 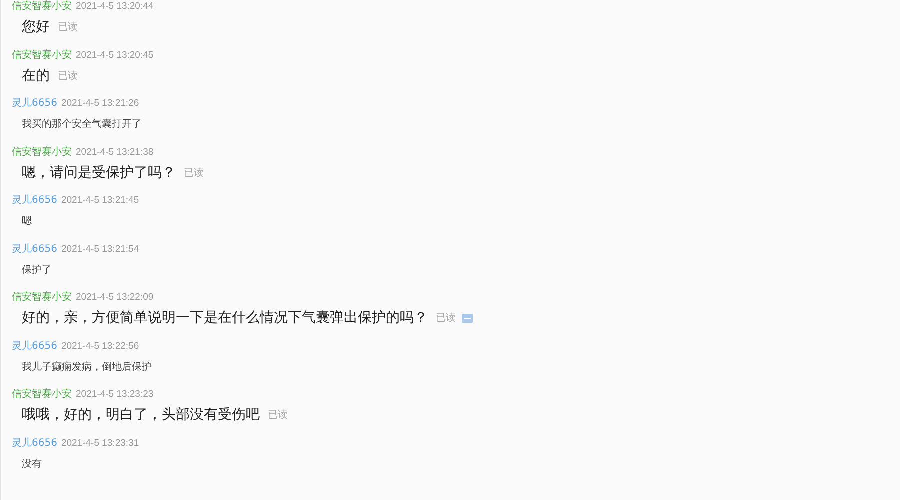 What do you see at coordinates (115, 7) in the screenshot?
I see `message-time: 2021-4-5 13:20:44` at bounding box center [115, 7].